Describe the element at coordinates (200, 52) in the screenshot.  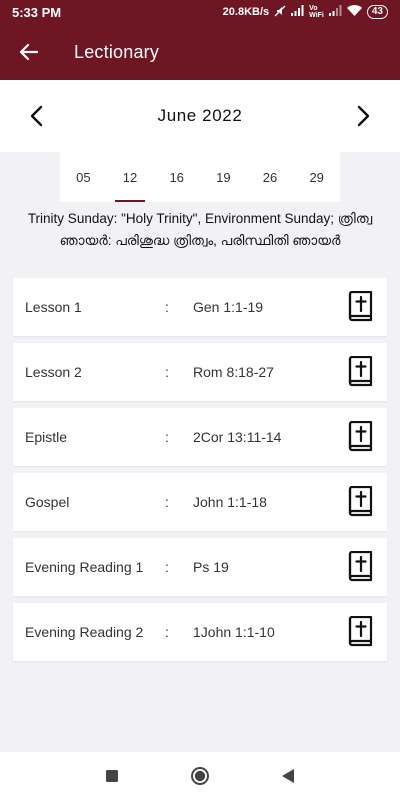
I see `app-bar: Lectionary` at that location.